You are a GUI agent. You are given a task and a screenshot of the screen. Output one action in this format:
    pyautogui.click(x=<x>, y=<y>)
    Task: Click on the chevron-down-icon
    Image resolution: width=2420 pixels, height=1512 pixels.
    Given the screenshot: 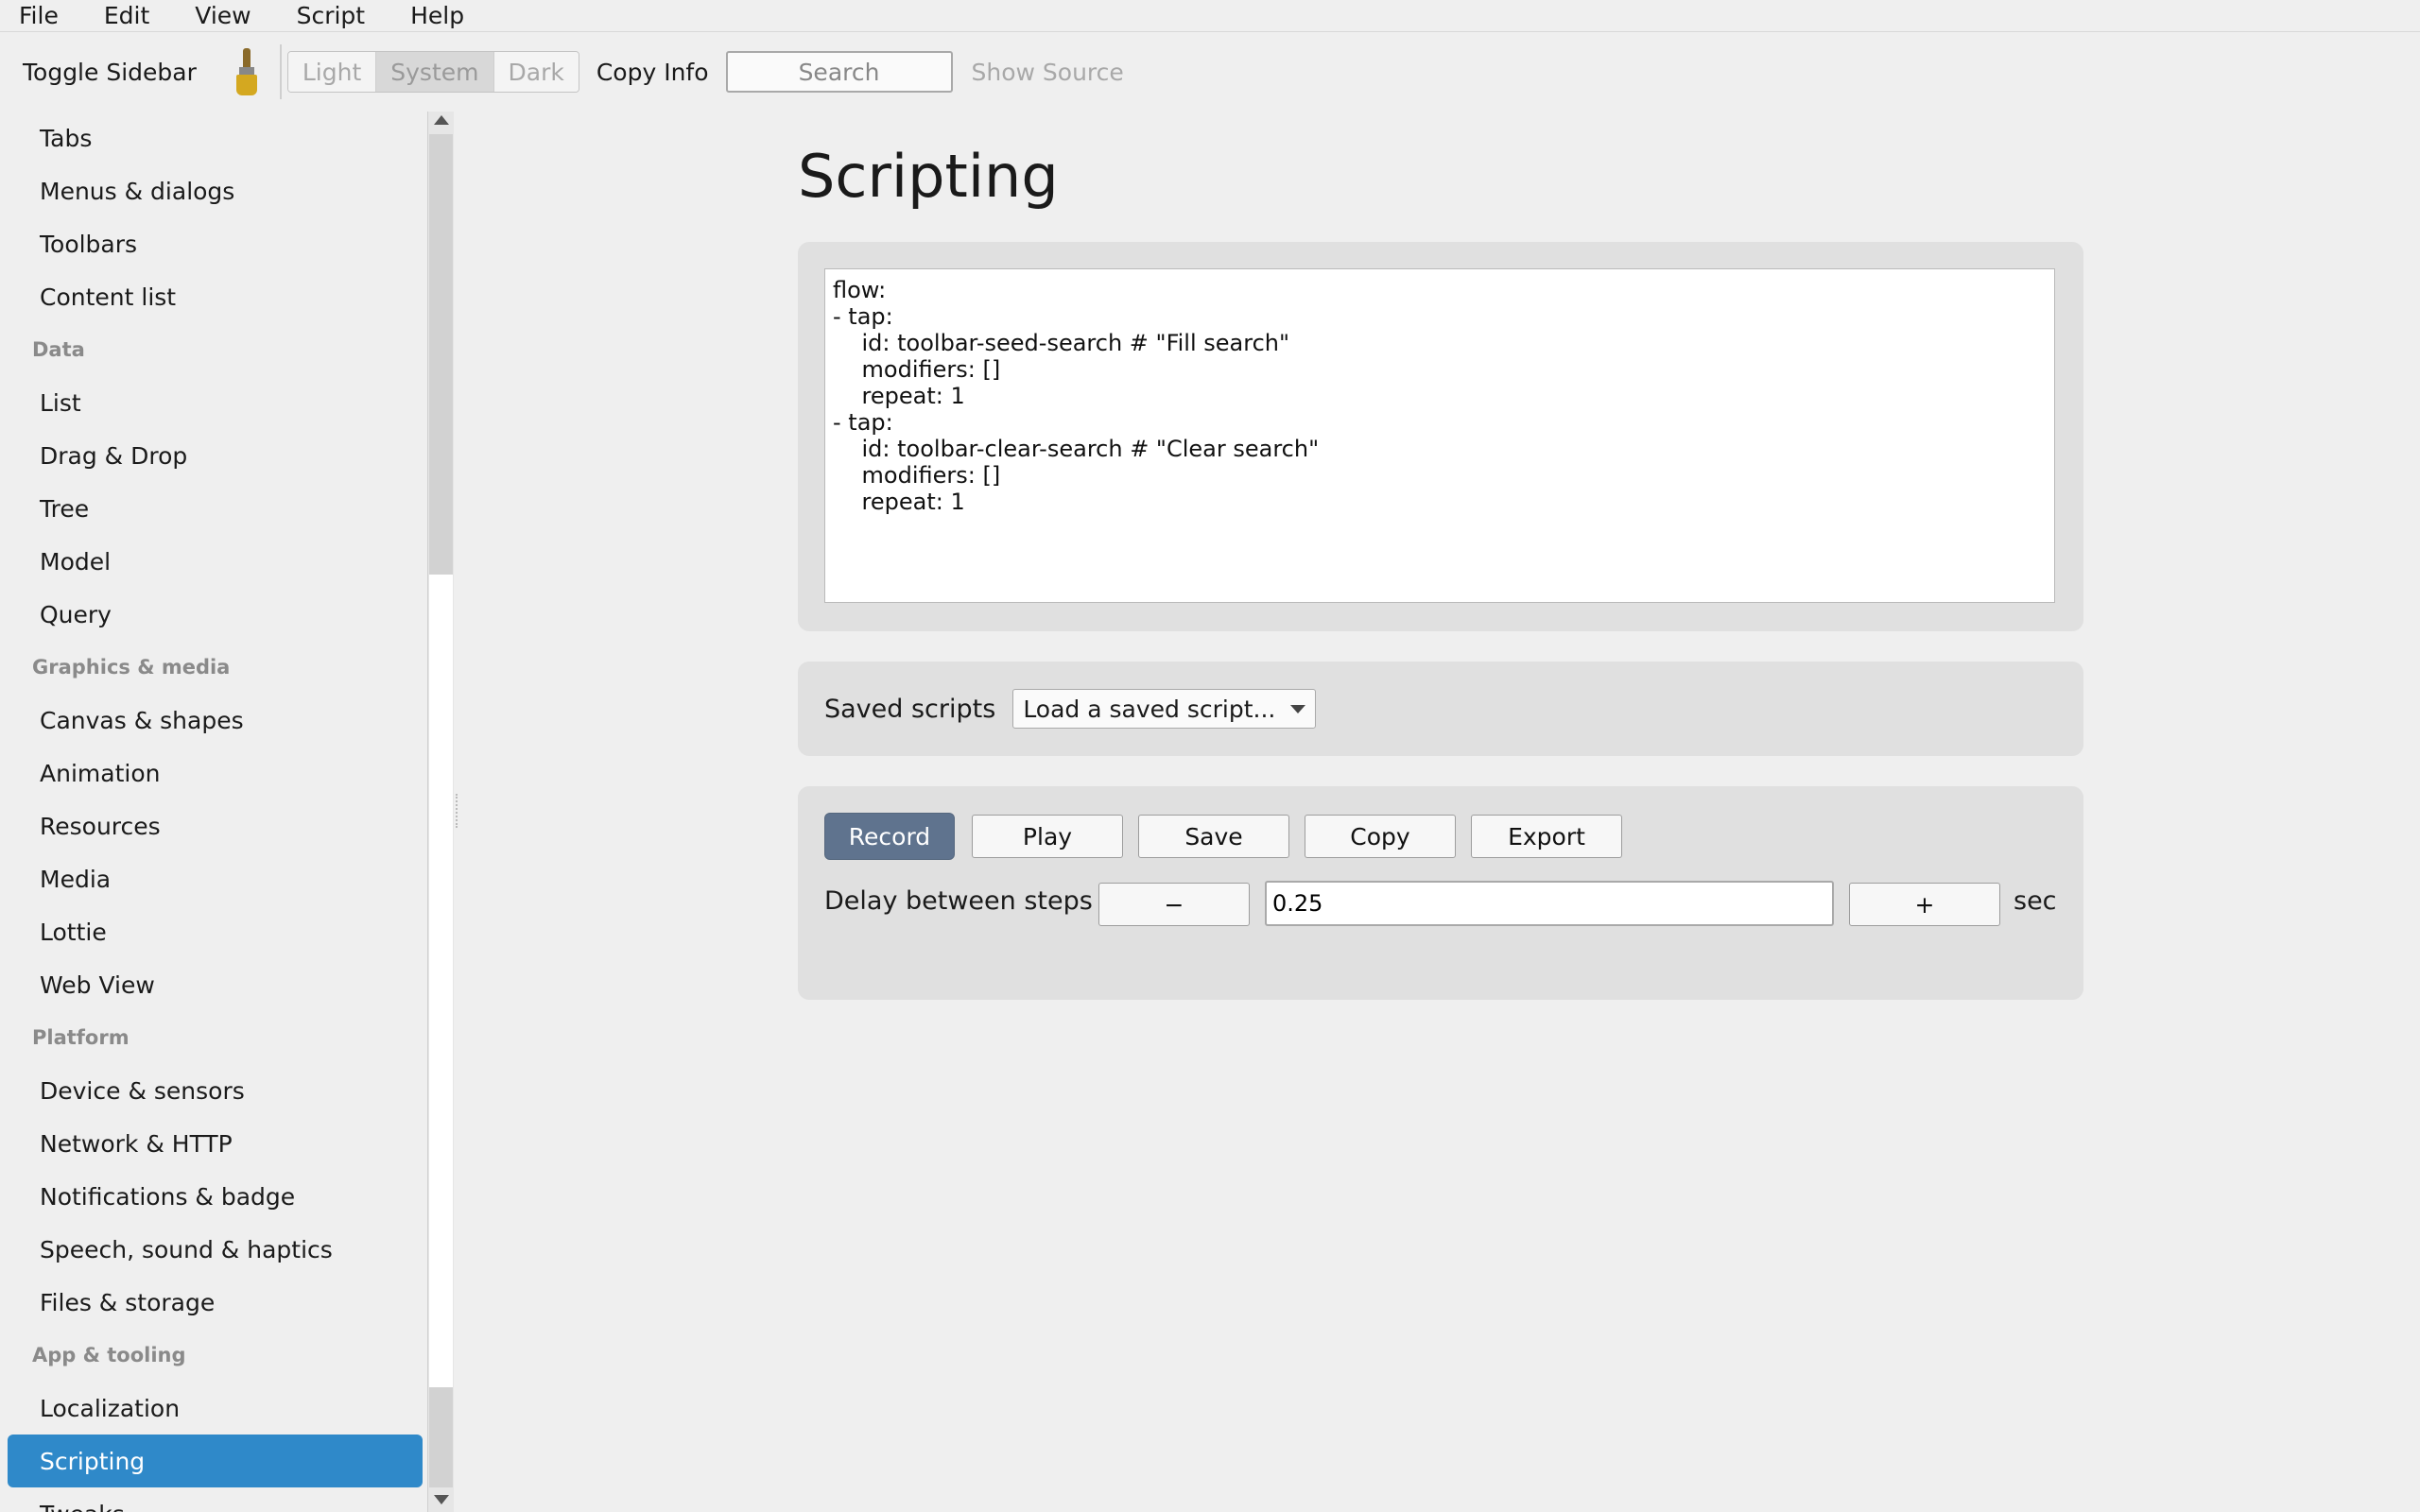 What is the action you would take?
    pyautogui.click(x=1298, y=708)
    